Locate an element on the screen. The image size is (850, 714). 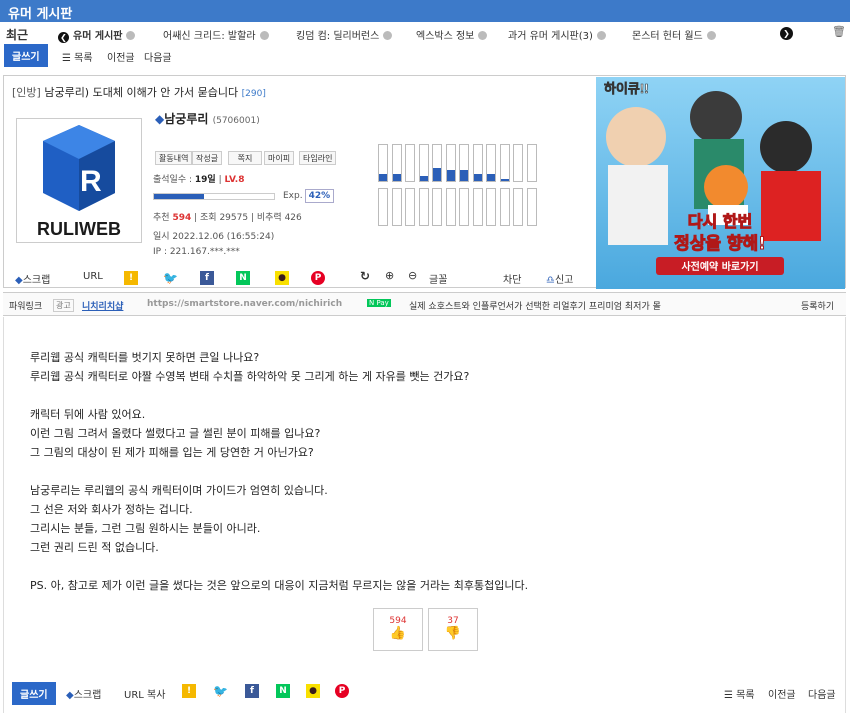
logo-text: RULIWEB is located at coordinates (79, 229).